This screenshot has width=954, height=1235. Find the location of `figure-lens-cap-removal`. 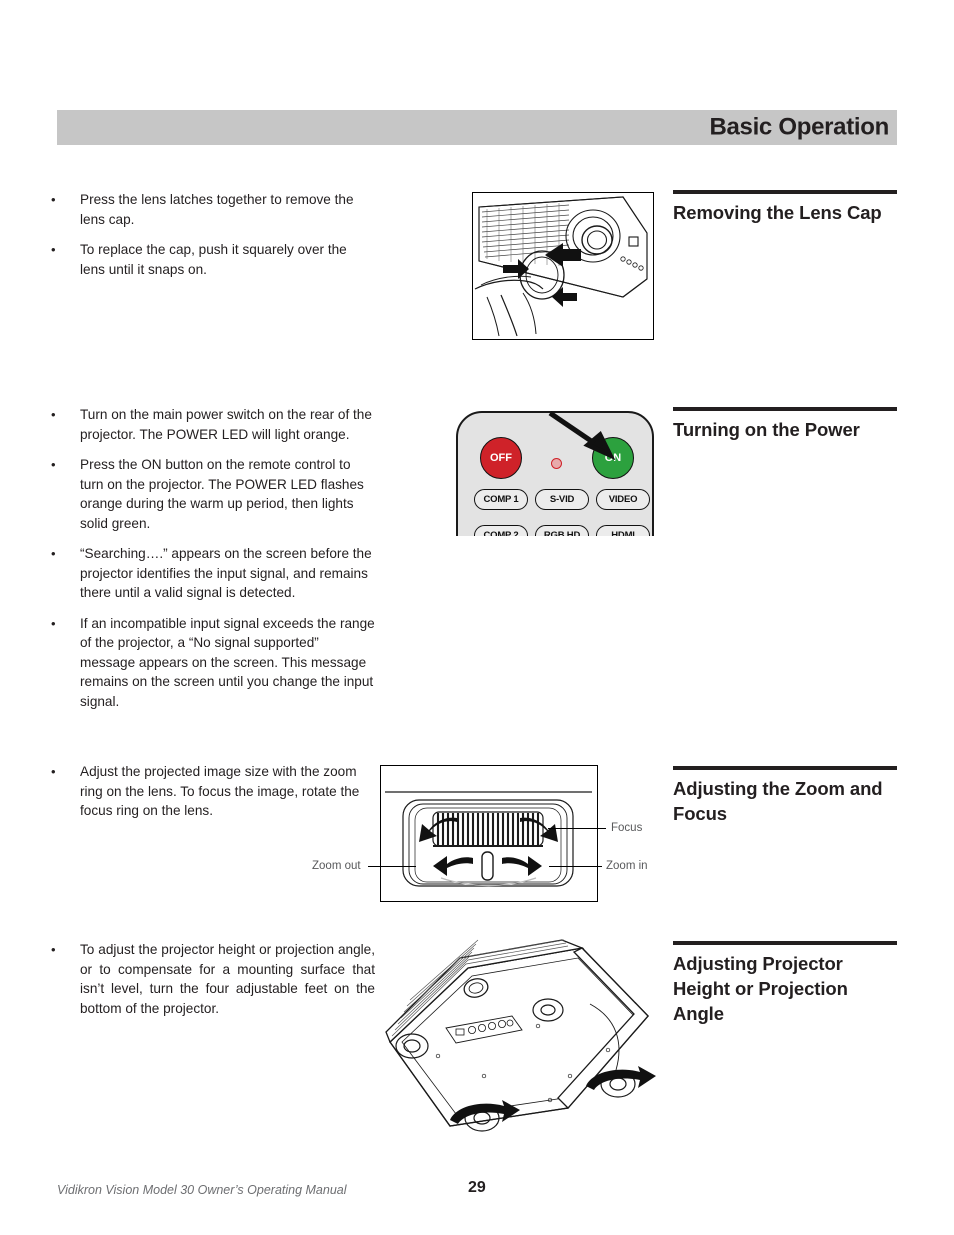

figure-lens-cap-removal is located at coordinates (563, 266).